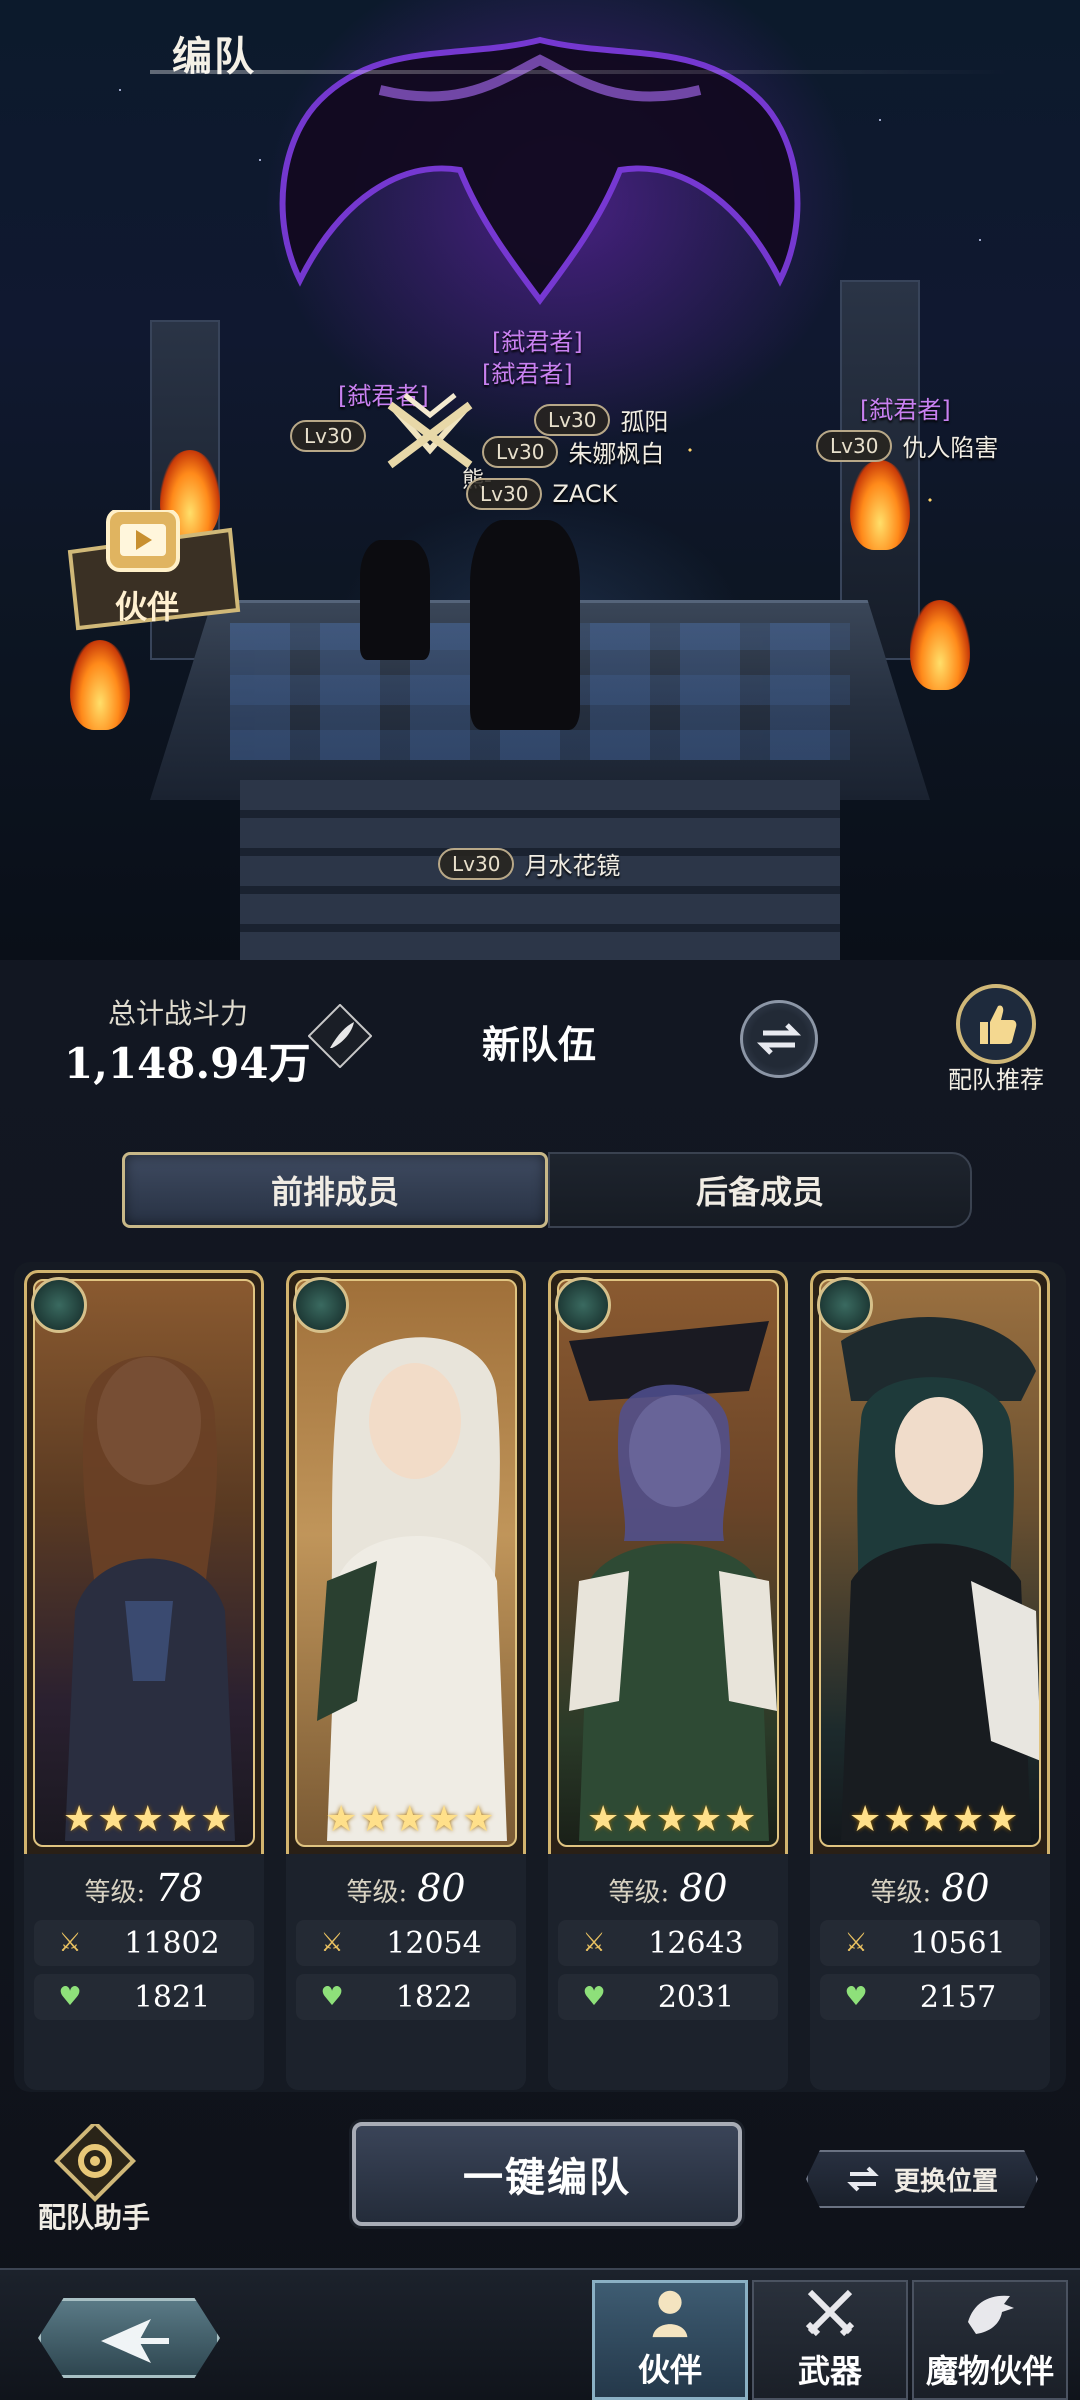 The image size is (1080, 2400). I want to click on tab-reserve: 后备成员, so click(760, 1190).